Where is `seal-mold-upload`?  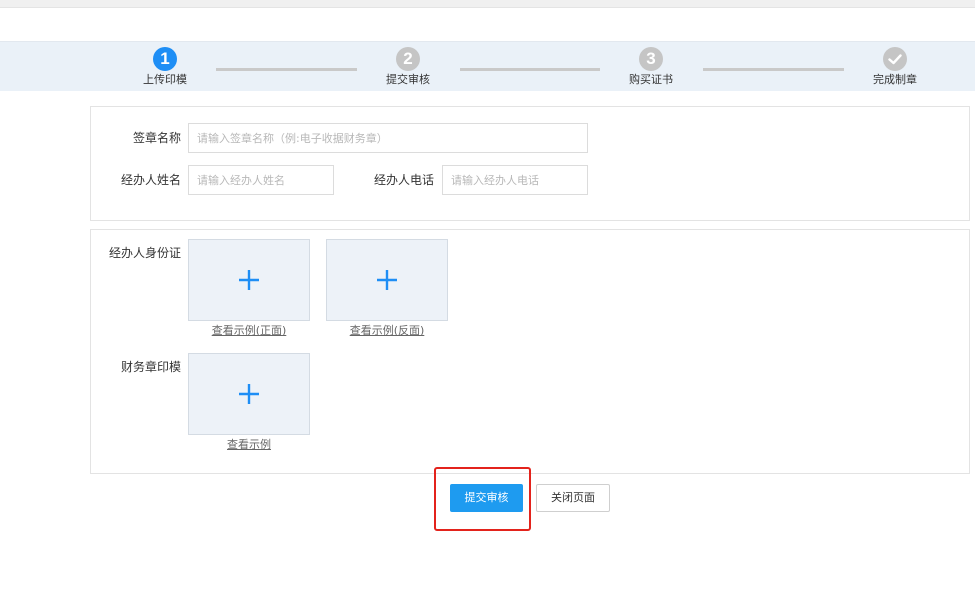 seal-mold-upload is located at coordinates (249, 394).